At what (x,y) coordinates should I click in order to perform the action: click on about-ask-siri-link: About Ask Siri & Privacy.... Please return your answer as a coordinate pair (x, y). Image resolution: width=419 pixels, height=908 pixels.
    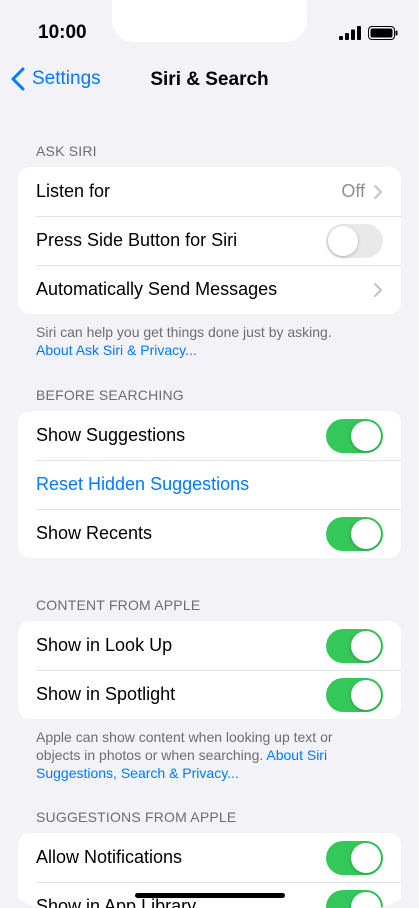
    Looking at the image, I should click on (116, 350).